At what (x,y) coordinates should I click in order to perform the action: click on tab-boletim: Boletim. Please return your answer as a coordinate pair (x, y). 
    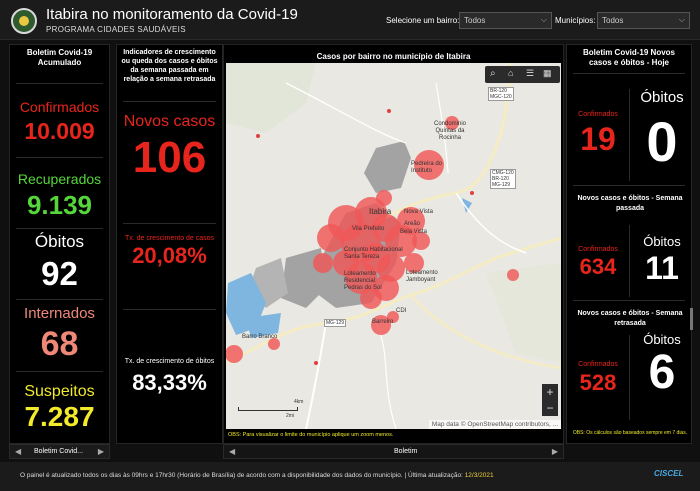
    Looking at the image, I should click on (405, 451).